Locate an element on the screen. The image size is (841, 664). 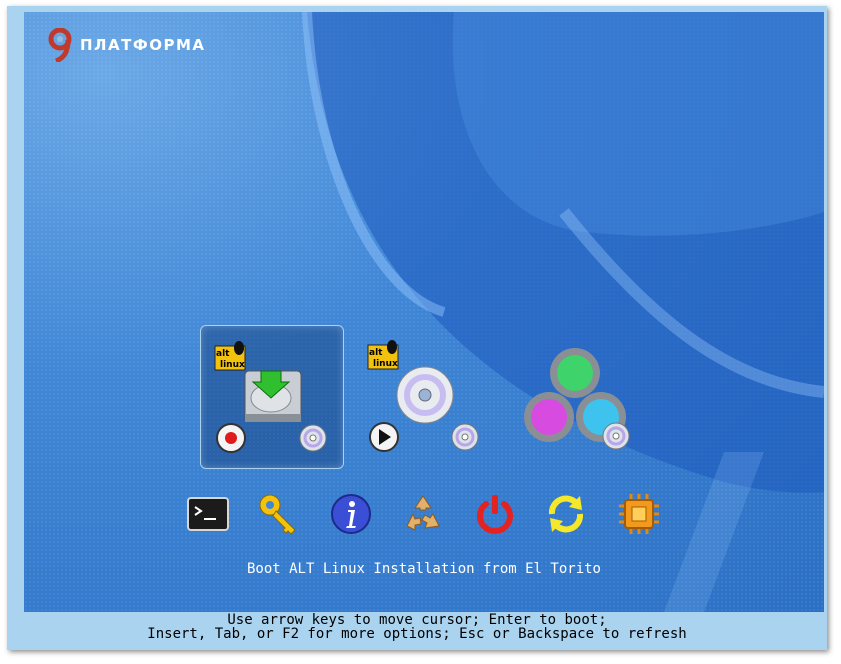
cd-disc-icon is located at coordinates (425, 395).